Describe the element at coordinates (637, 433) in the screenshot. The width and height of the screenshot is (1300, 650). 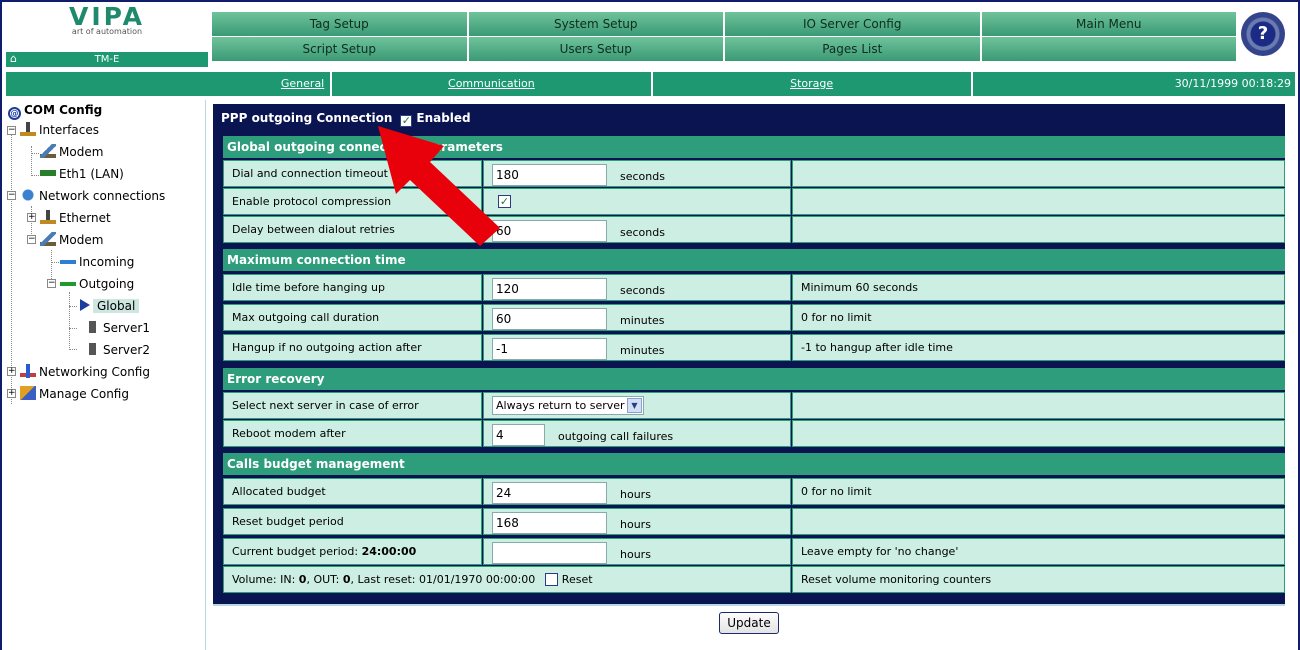
I see `row-input-cell: 4 outgoing call failures` at that location.